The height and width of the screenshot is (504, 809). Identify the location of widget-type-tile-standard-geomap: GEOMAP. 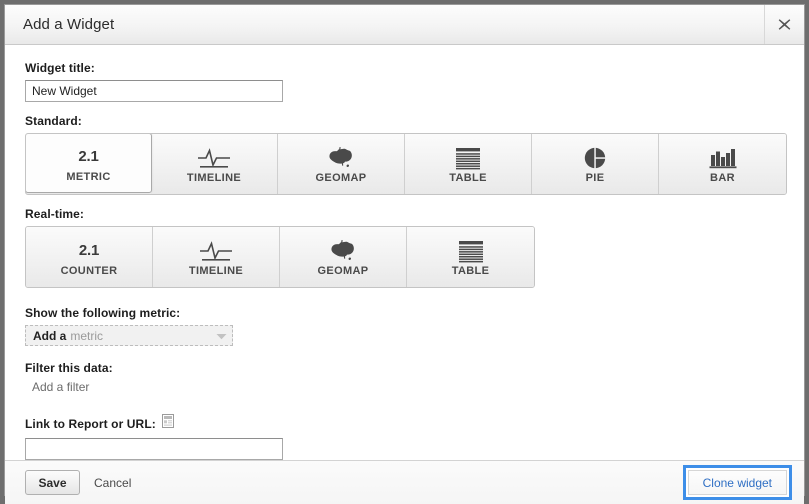
(341, 164).